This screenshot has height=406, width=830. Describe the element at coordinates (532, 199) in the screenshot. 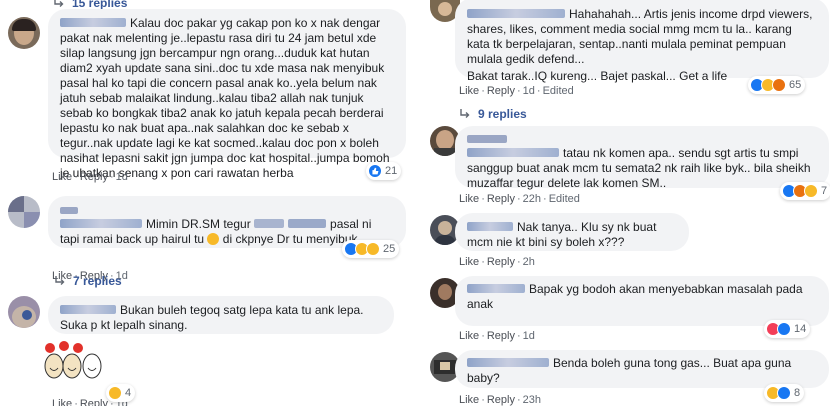

I see `timestamp: 22h` at that location.